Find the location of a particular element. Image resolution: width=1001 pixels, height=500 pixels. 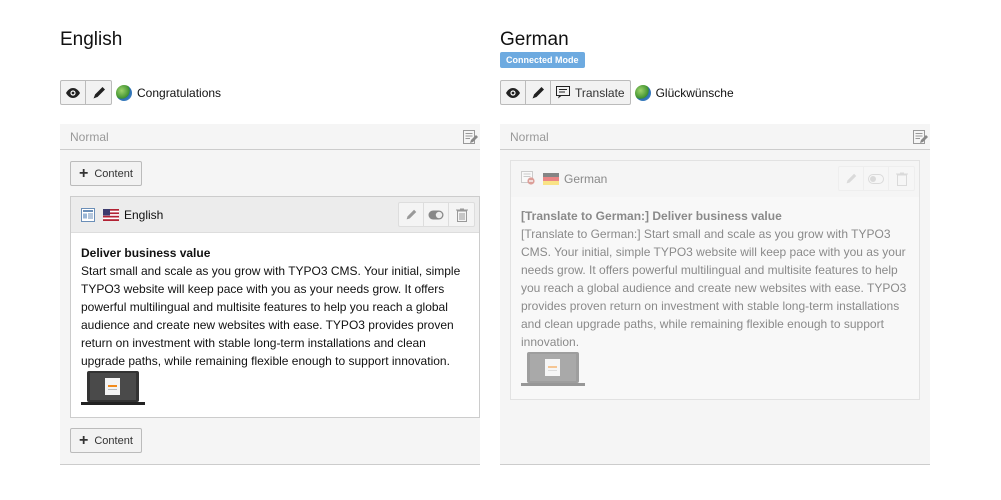

page-title: Glückwünsche is located at coordinates (694, 92).